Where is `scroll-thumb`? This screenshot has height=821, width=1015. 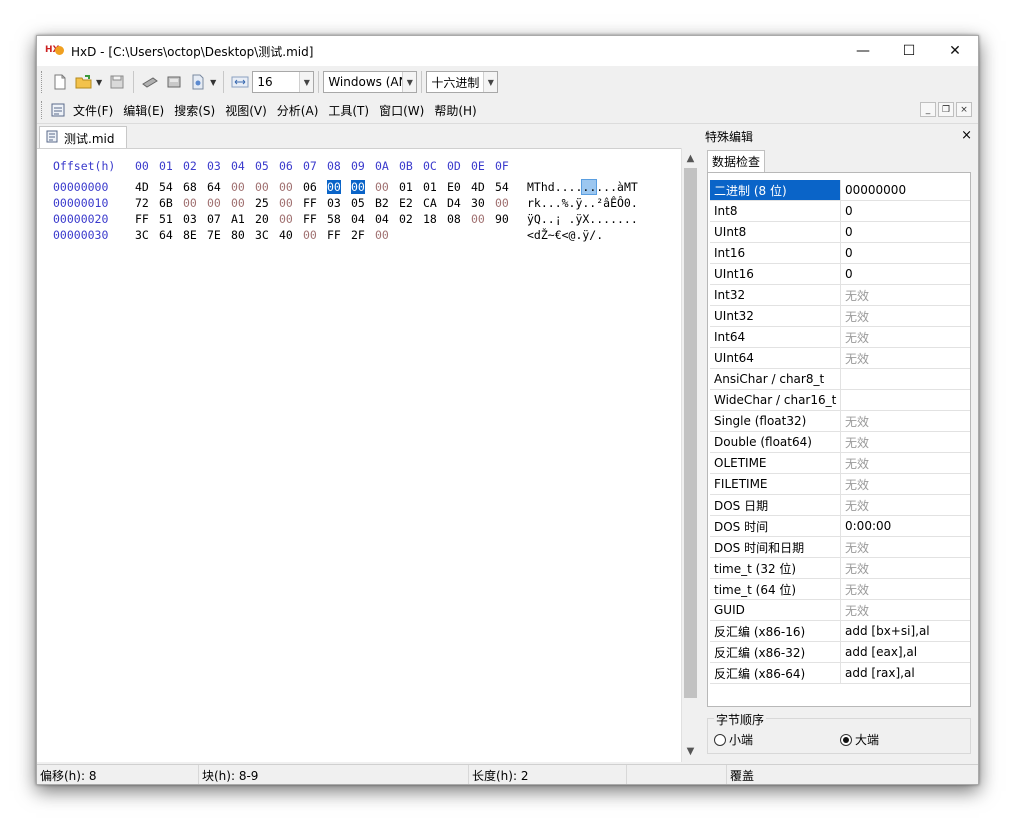
scroll-thumb is located at coordinates (690, 433).